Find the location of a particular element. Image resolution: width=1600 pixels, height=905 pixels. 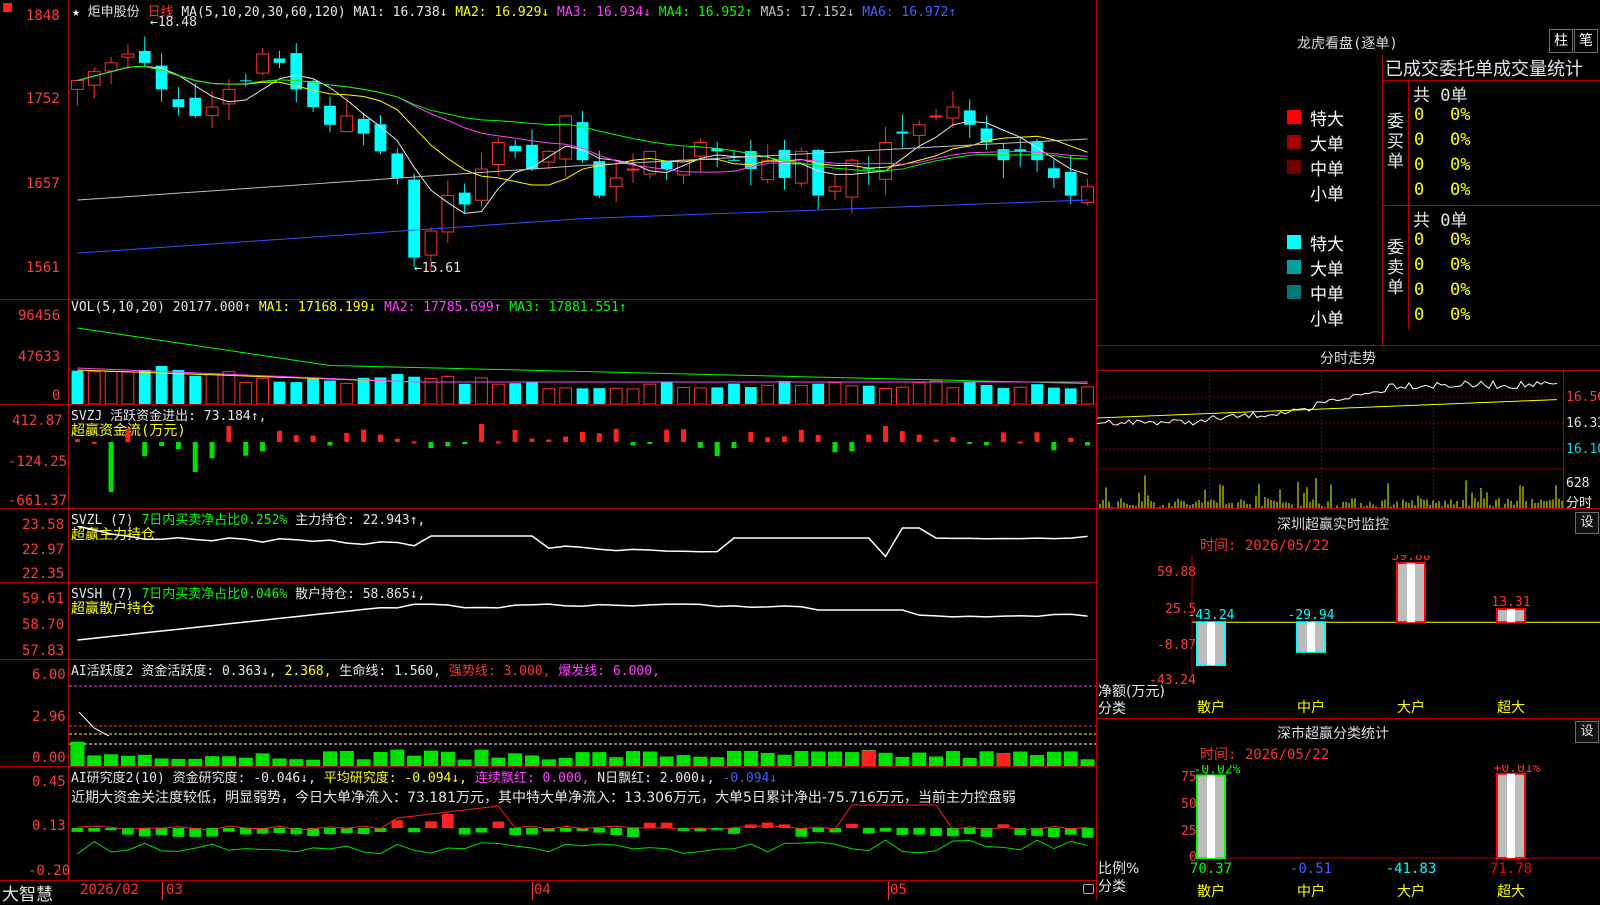

main-holding-line is located at coordinates (582, 542).